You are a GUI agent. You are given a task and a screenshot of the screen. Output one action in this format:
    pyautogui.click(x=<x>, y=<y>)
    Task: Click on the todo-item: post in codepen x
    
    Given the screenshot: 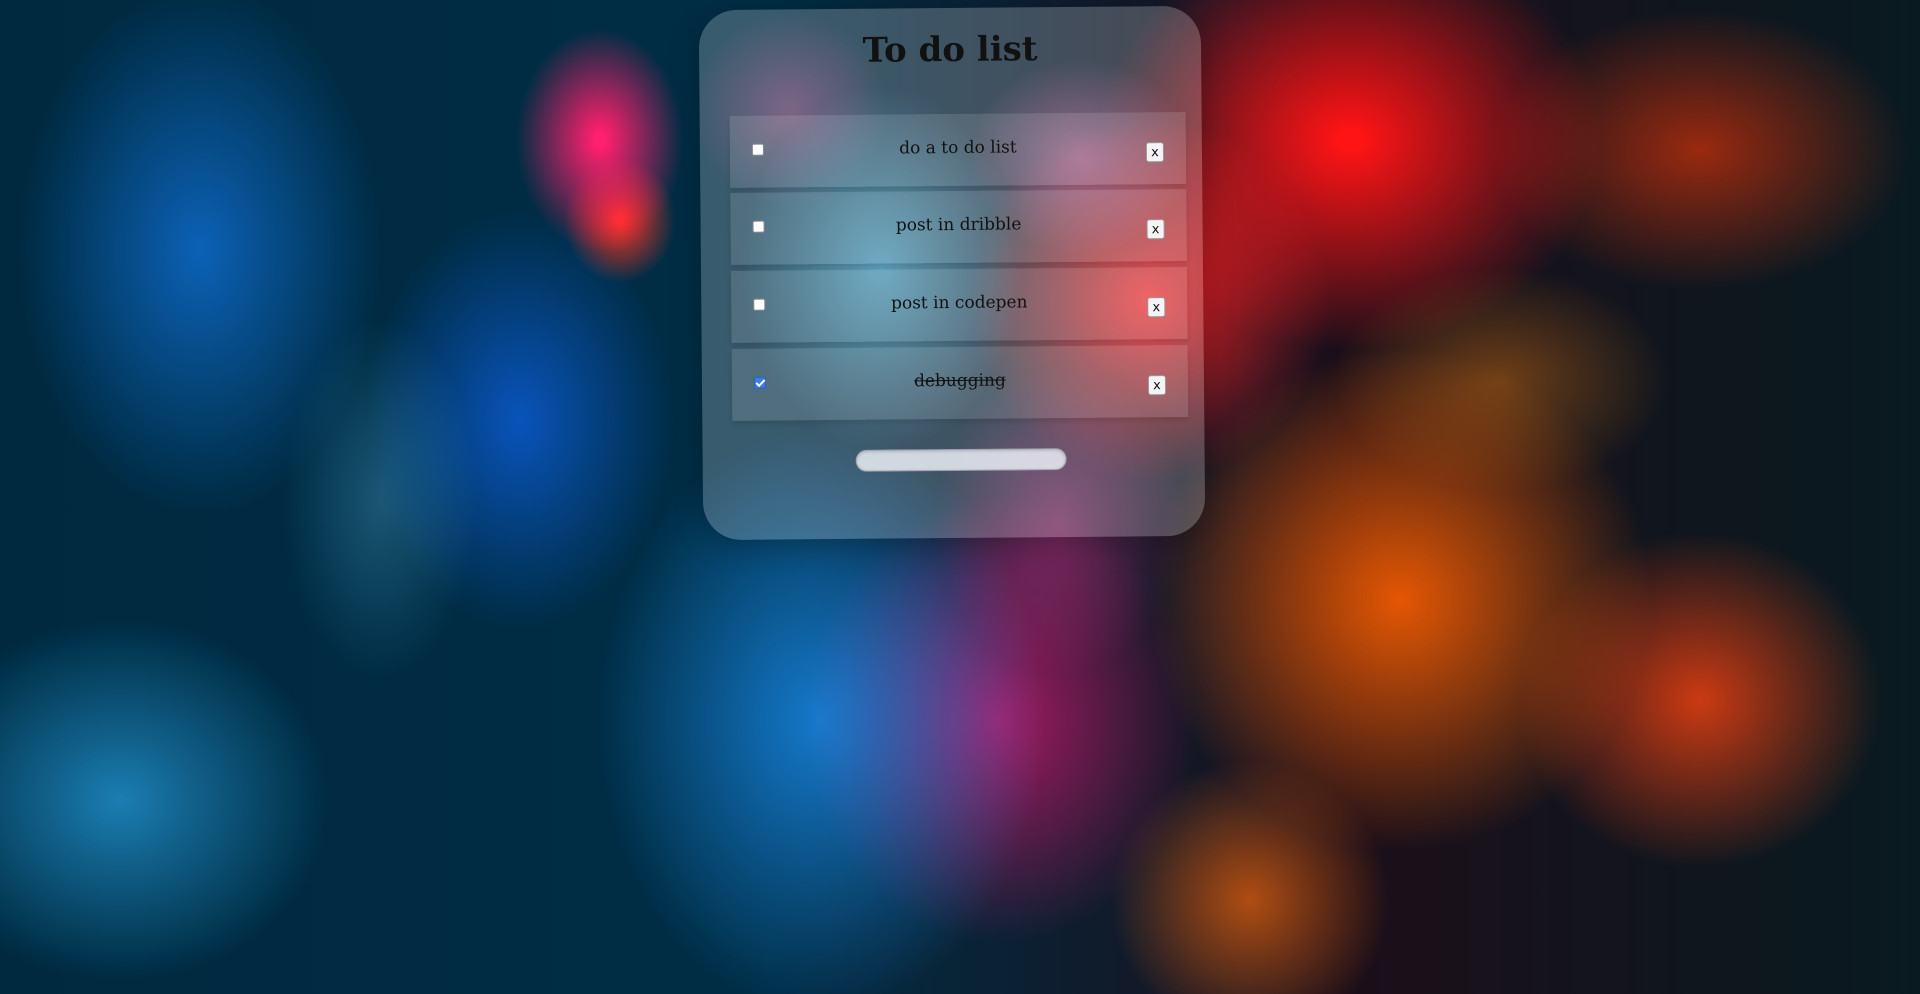 What is the action you would take?
    pyautogui.click(x=959, y=304)
    